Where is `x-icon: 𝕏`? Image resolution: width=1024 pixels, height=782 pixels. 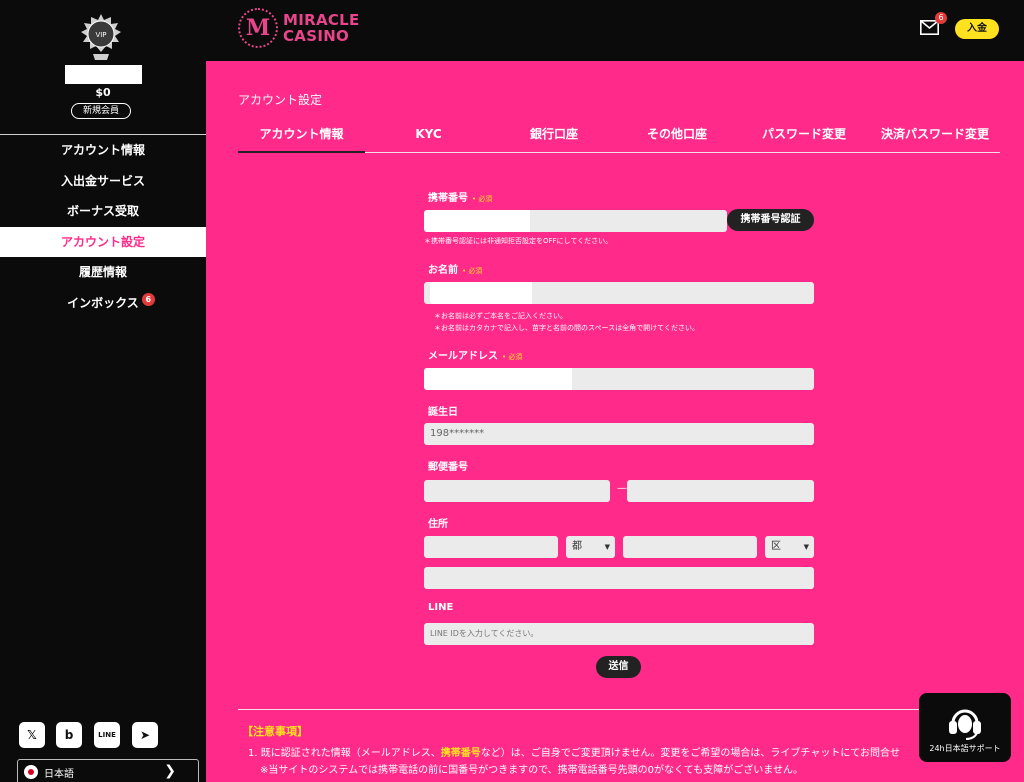 x-icon: 𝕏 is located at coordinates (32, 735).